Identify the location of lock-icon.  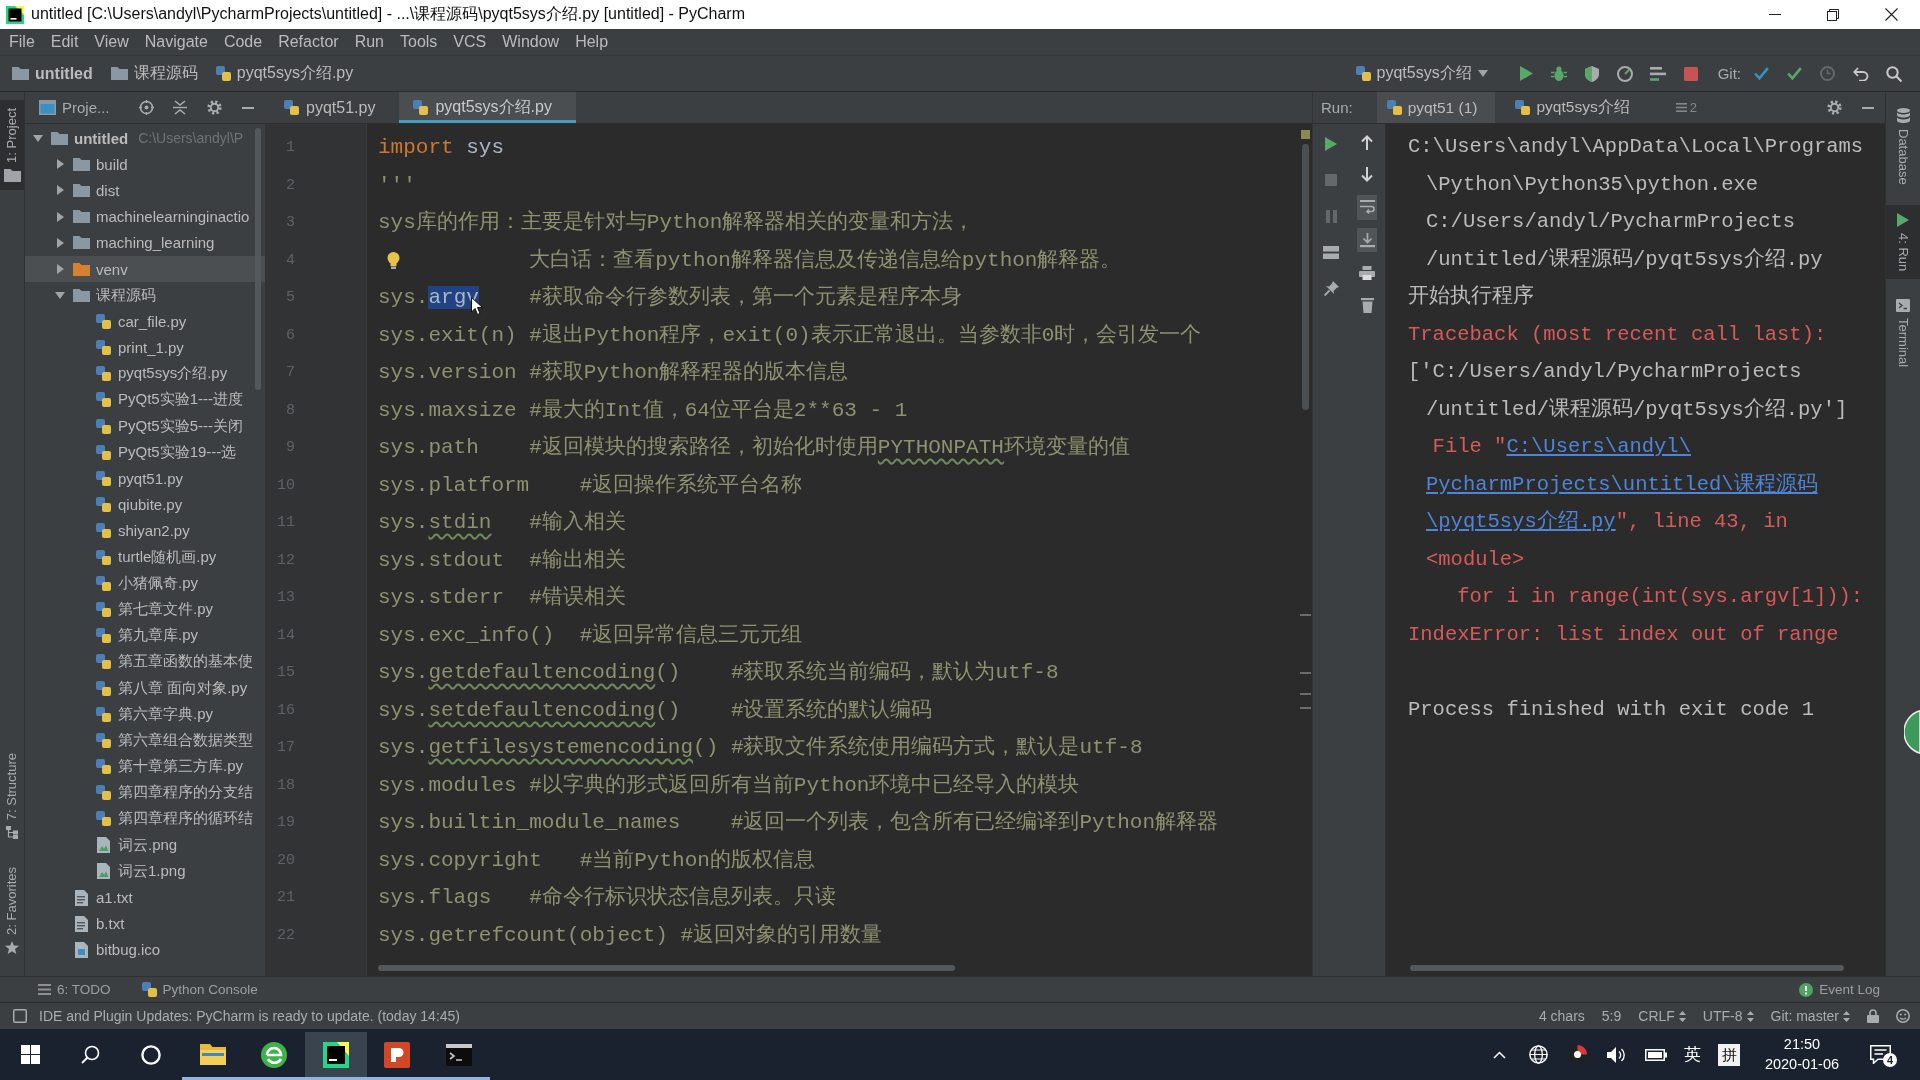
(1873, 1016).